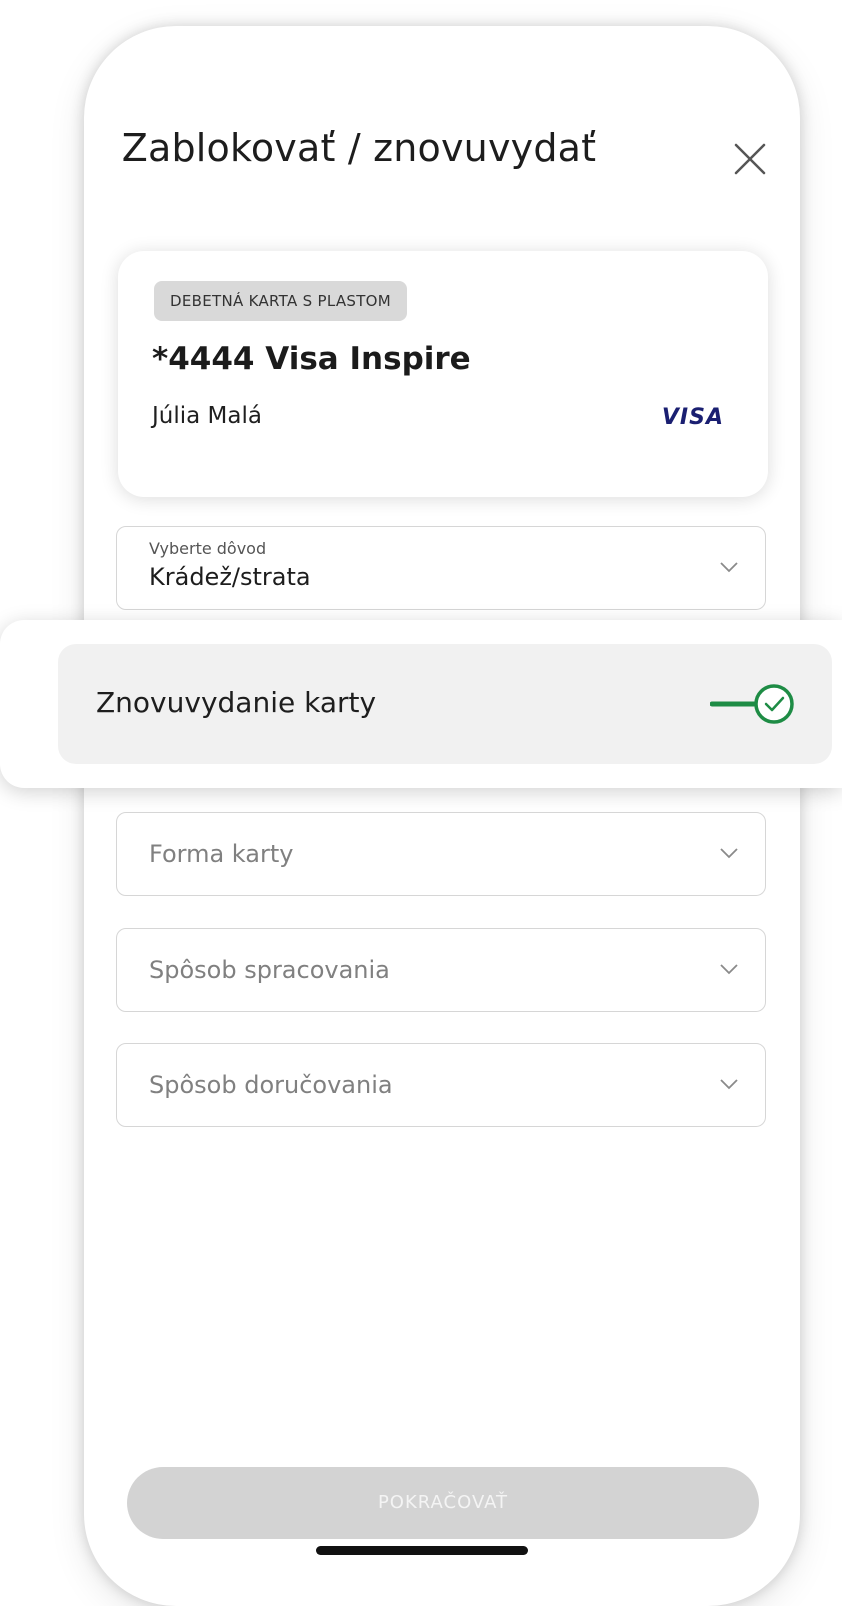 Image resolution: width=842 pixels, height=1606 pixels. What do you see at coordinates (207, 416) in the screenshot?
I see `card-holder-name: Júlia Malá` at bounding box center [207, 416].